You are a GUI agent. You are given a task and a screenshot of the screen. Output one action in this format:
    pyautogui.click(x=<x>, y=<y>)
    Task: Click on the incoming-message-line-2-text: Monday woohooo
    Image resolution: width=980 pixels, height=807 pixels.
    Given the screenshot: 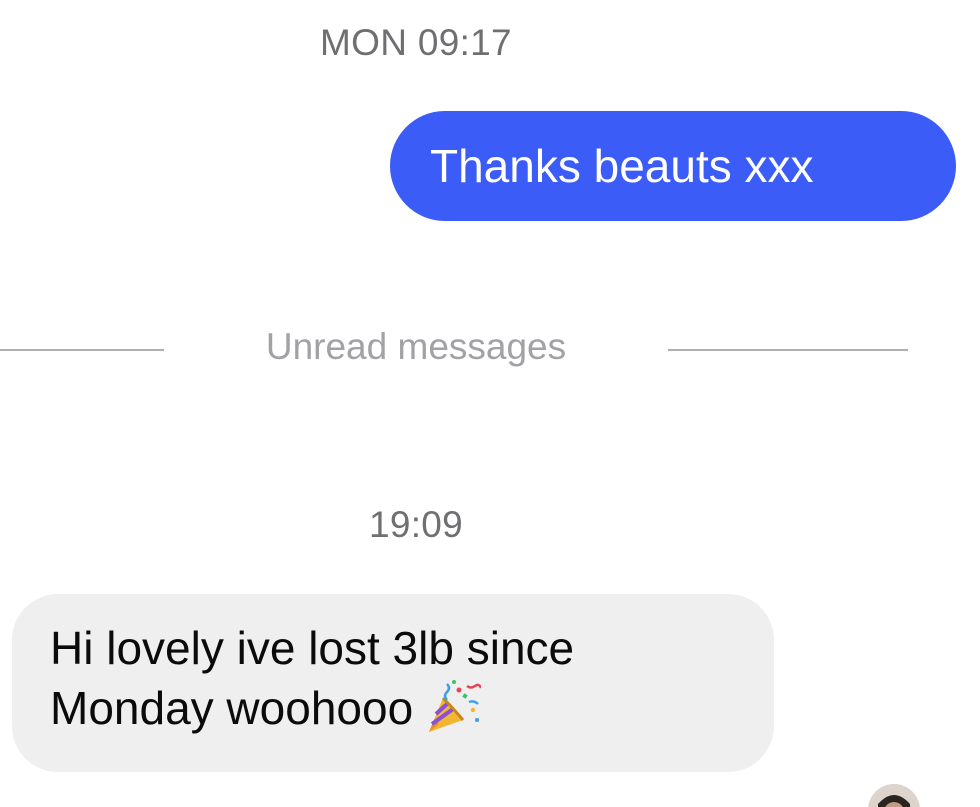 What is the action you would take?
    pyautogui.click(x=232, y=708)
    